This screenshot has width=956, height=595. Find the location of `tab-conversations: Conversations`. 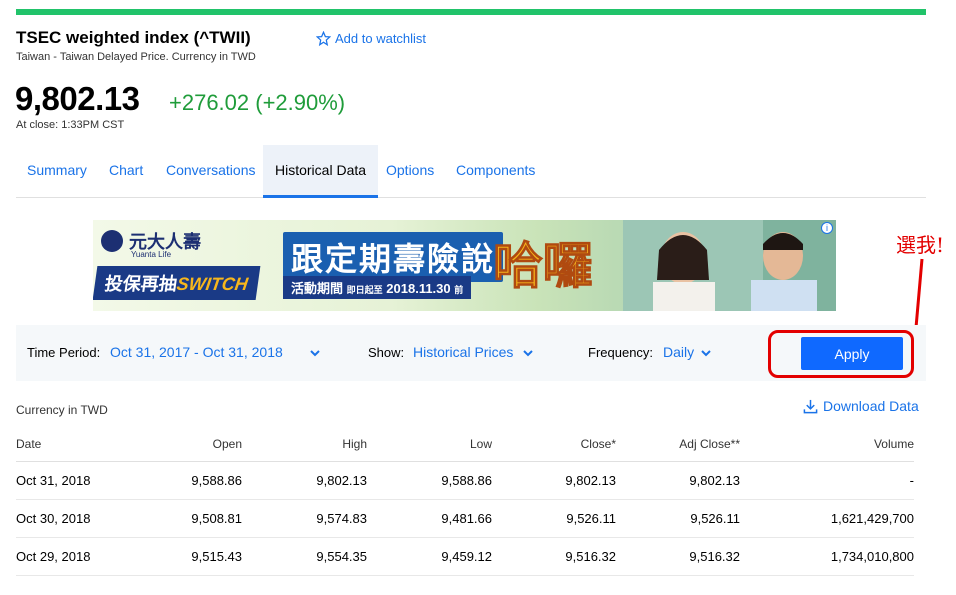

tab-conversations: Conversations is located at coordinates (211, 171).